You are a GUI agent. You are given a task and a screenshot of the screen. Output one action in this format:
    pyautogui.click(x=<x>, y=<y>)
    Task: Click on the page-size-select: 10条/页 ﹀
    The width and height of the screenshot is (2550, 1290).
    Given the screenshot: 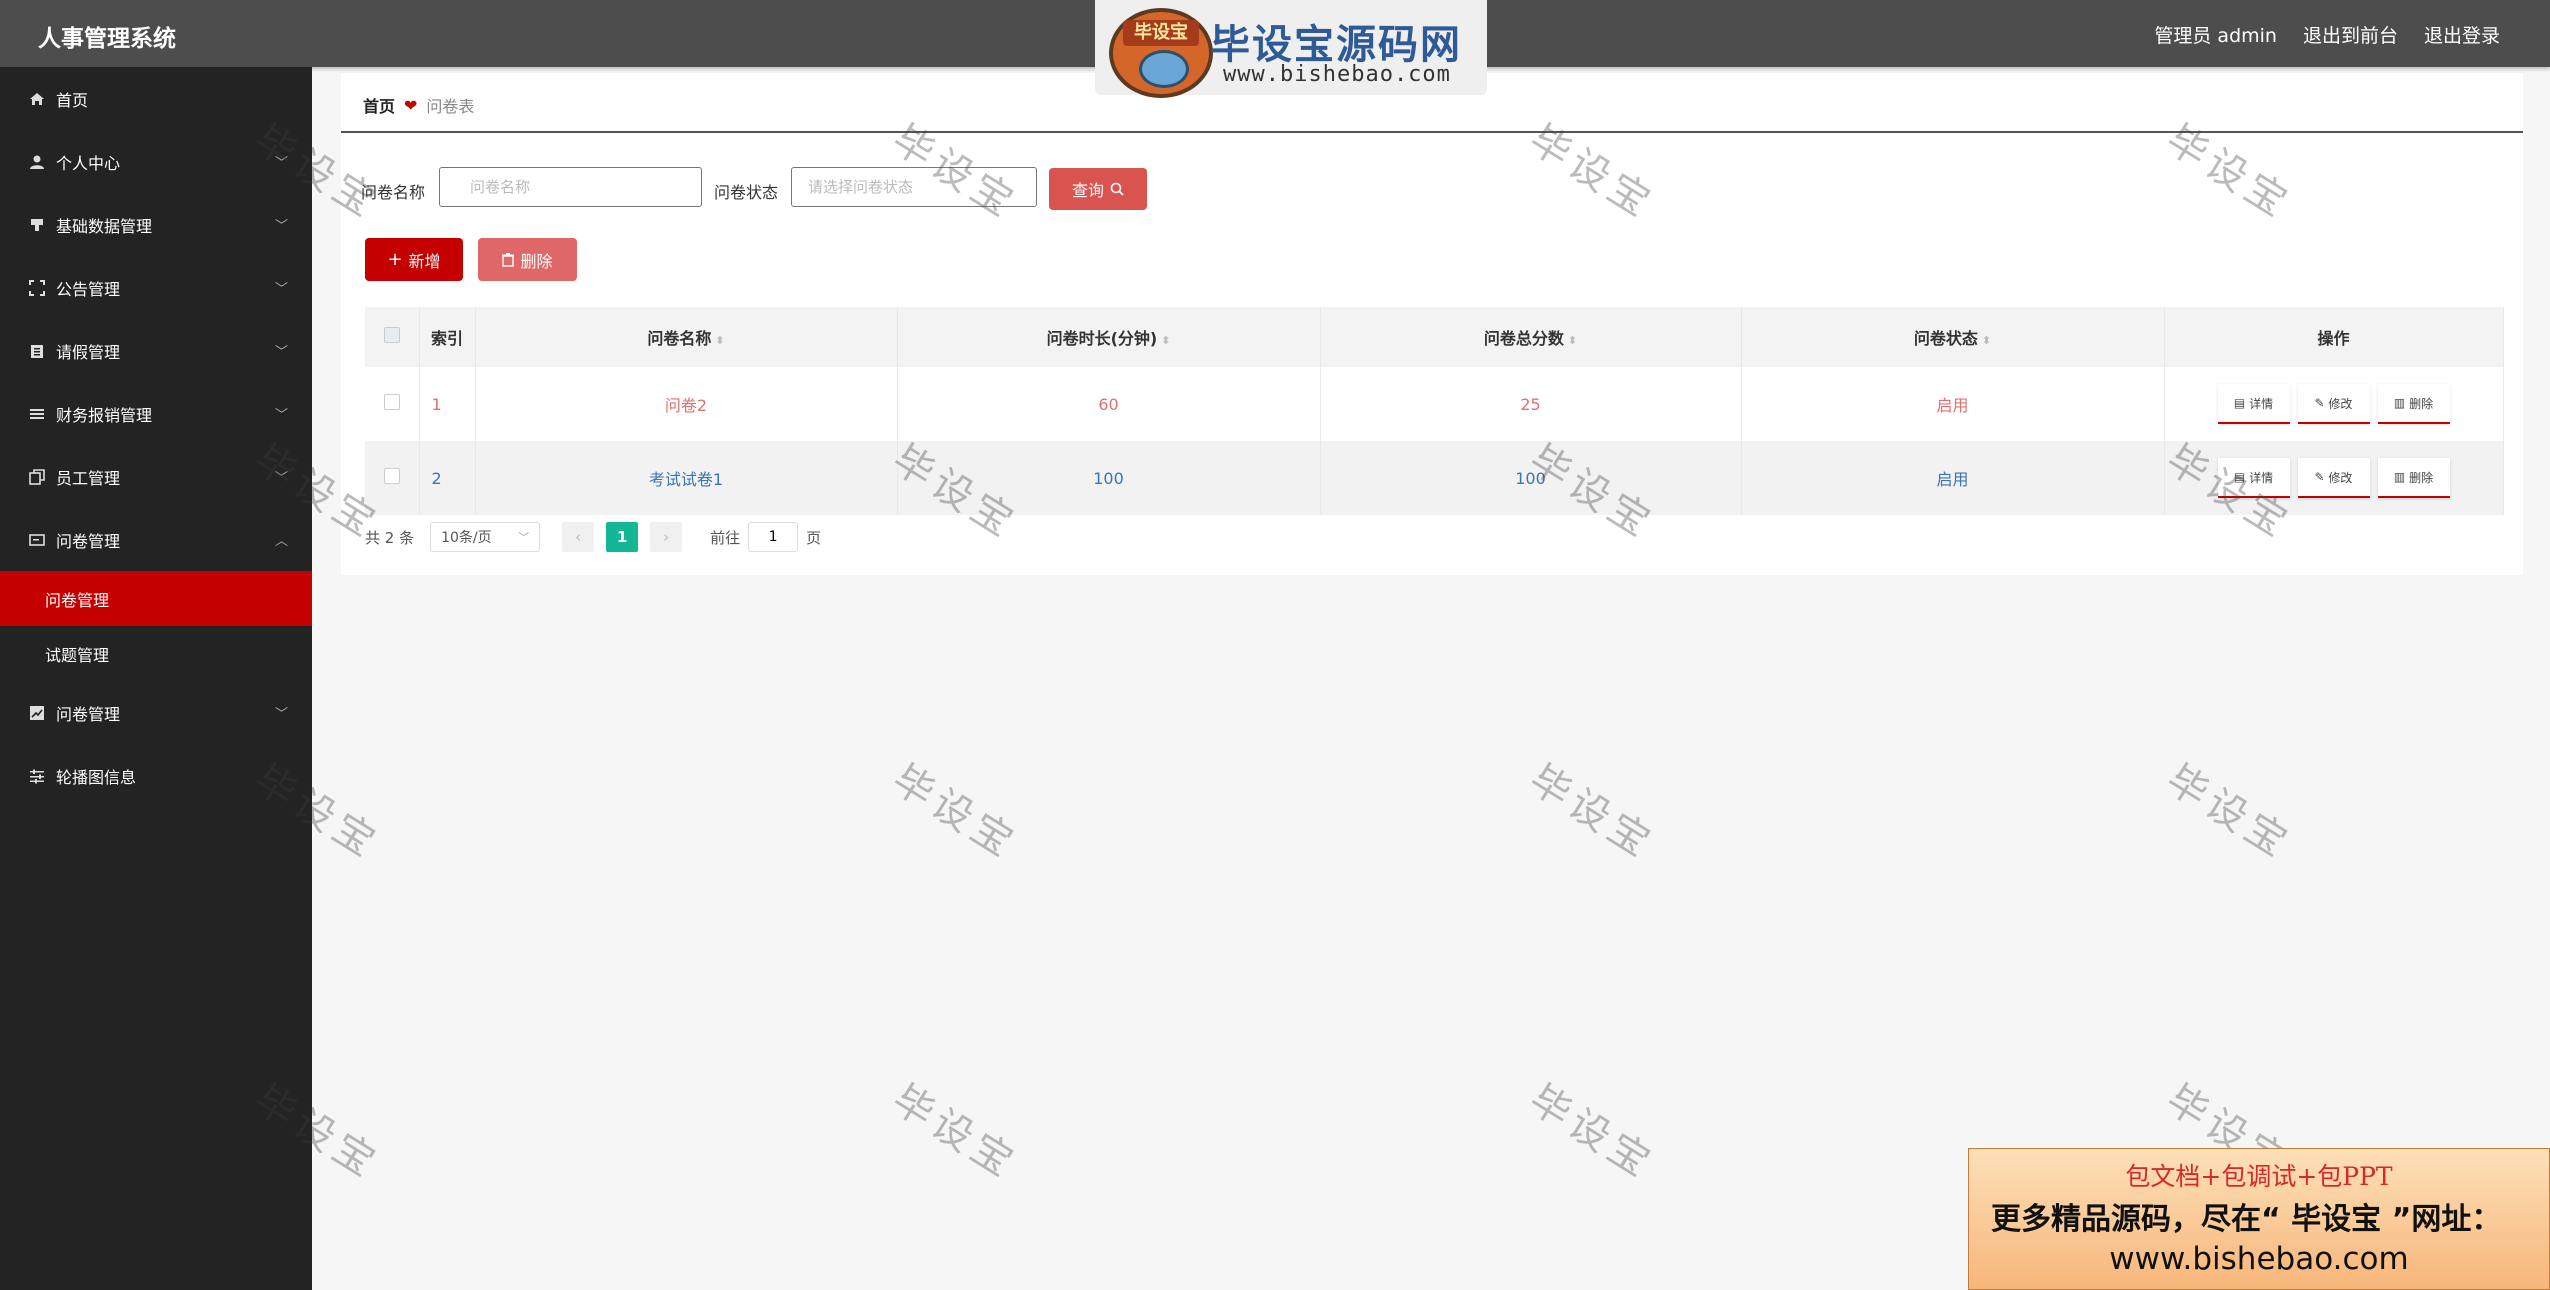 What is the action you would take?
    pyautogui.click(x=485, y=537)
    